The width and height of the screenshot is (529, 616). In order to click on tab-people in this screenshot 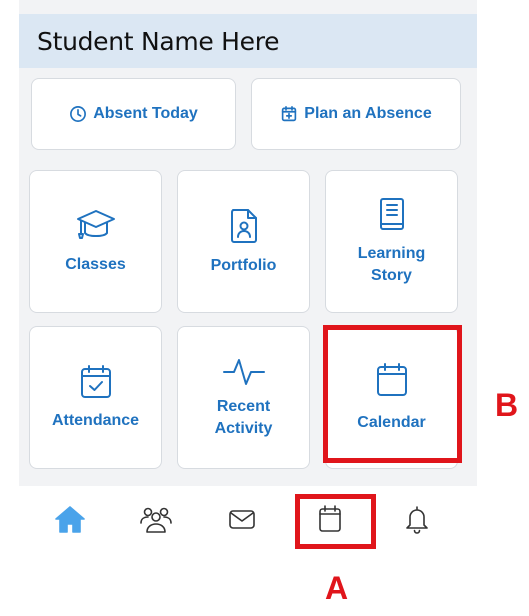, I will do `click(156, 519)`.